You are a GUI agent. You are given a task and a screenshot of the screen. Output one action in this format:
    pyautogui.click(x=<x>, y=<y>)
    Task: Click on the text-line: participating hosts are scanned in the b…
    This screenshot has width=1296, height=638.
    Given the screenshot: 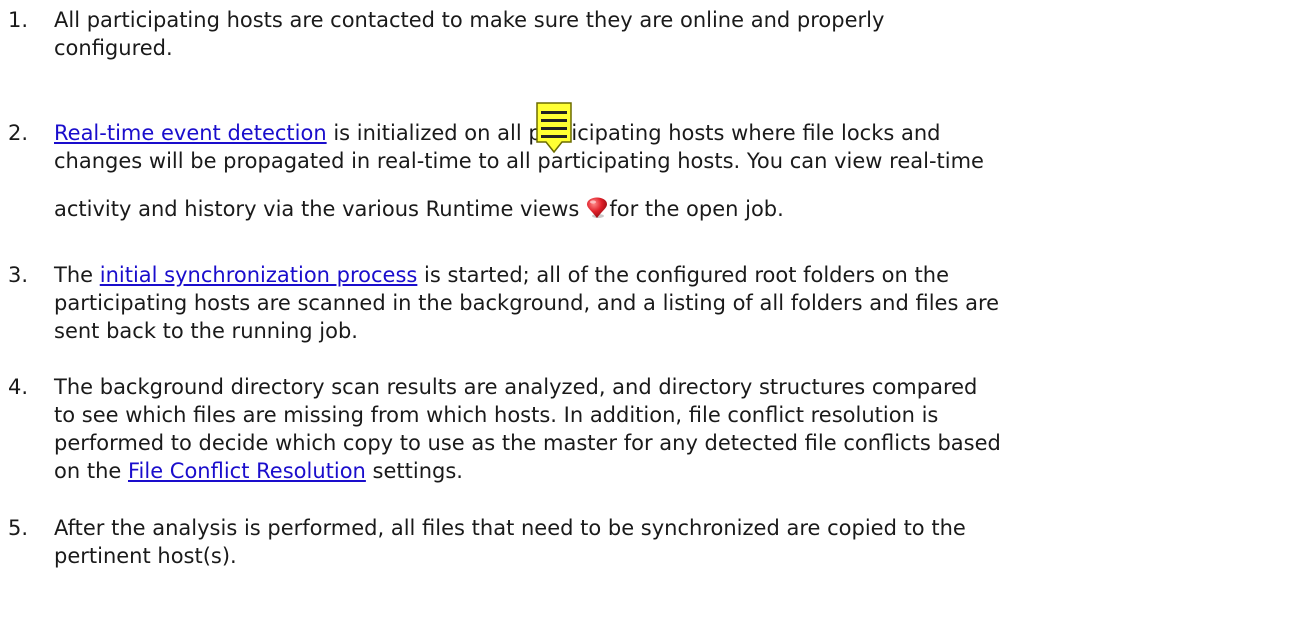 What is the action you would take?
    pyautogui.click(x=527, y=303)
    